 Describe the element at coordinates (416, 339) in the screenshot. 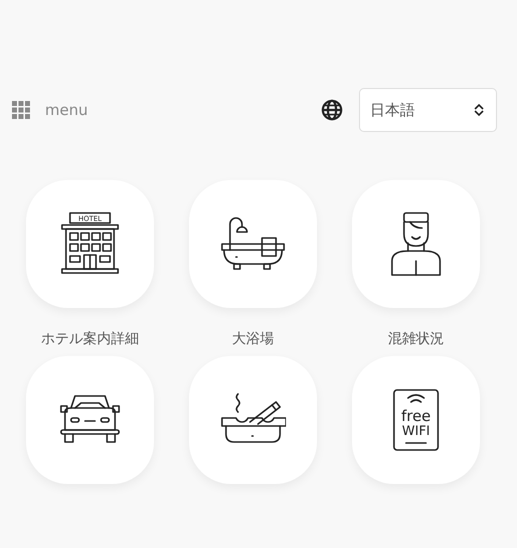

I see `tile-label: 混雑状況` at that location.